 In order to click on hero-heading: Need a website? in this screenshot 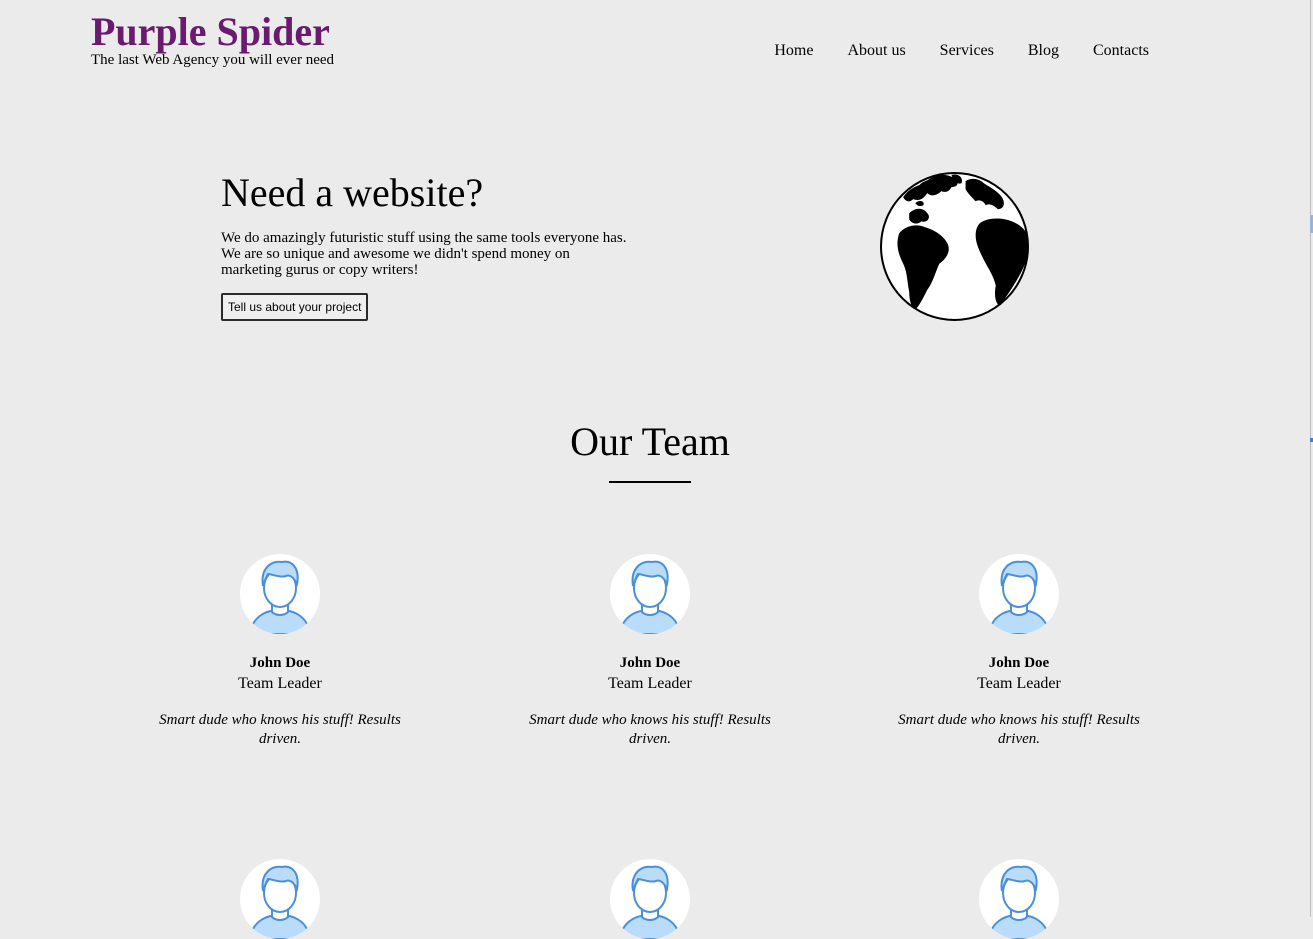, I will do `click(352, 192)`.